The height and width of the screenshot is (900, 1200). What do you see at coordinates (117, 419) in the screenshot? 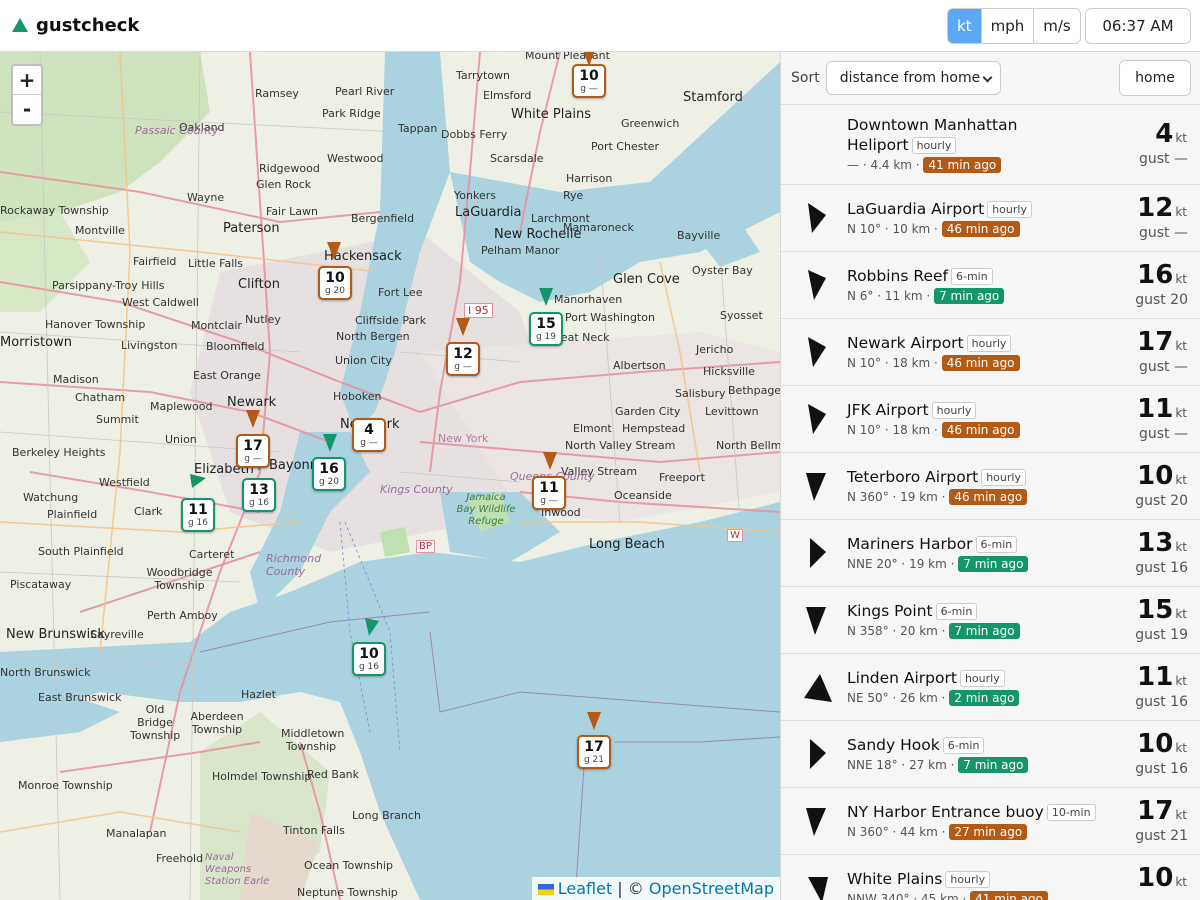
I see `label-summit: Summit` at bounding box center [117, 419].